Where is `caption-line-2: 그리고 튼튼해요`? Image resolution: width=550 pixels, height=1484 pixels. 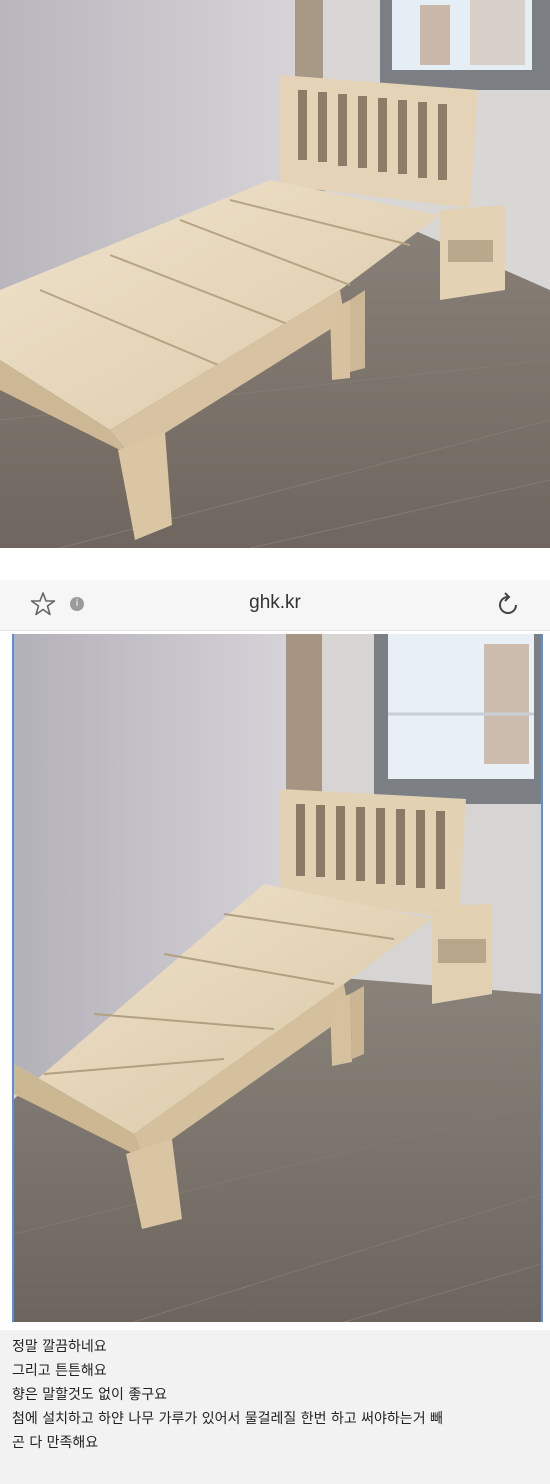
caption-line-2: 그리고 튼튼해요 is located at coordinates (59, 1371).